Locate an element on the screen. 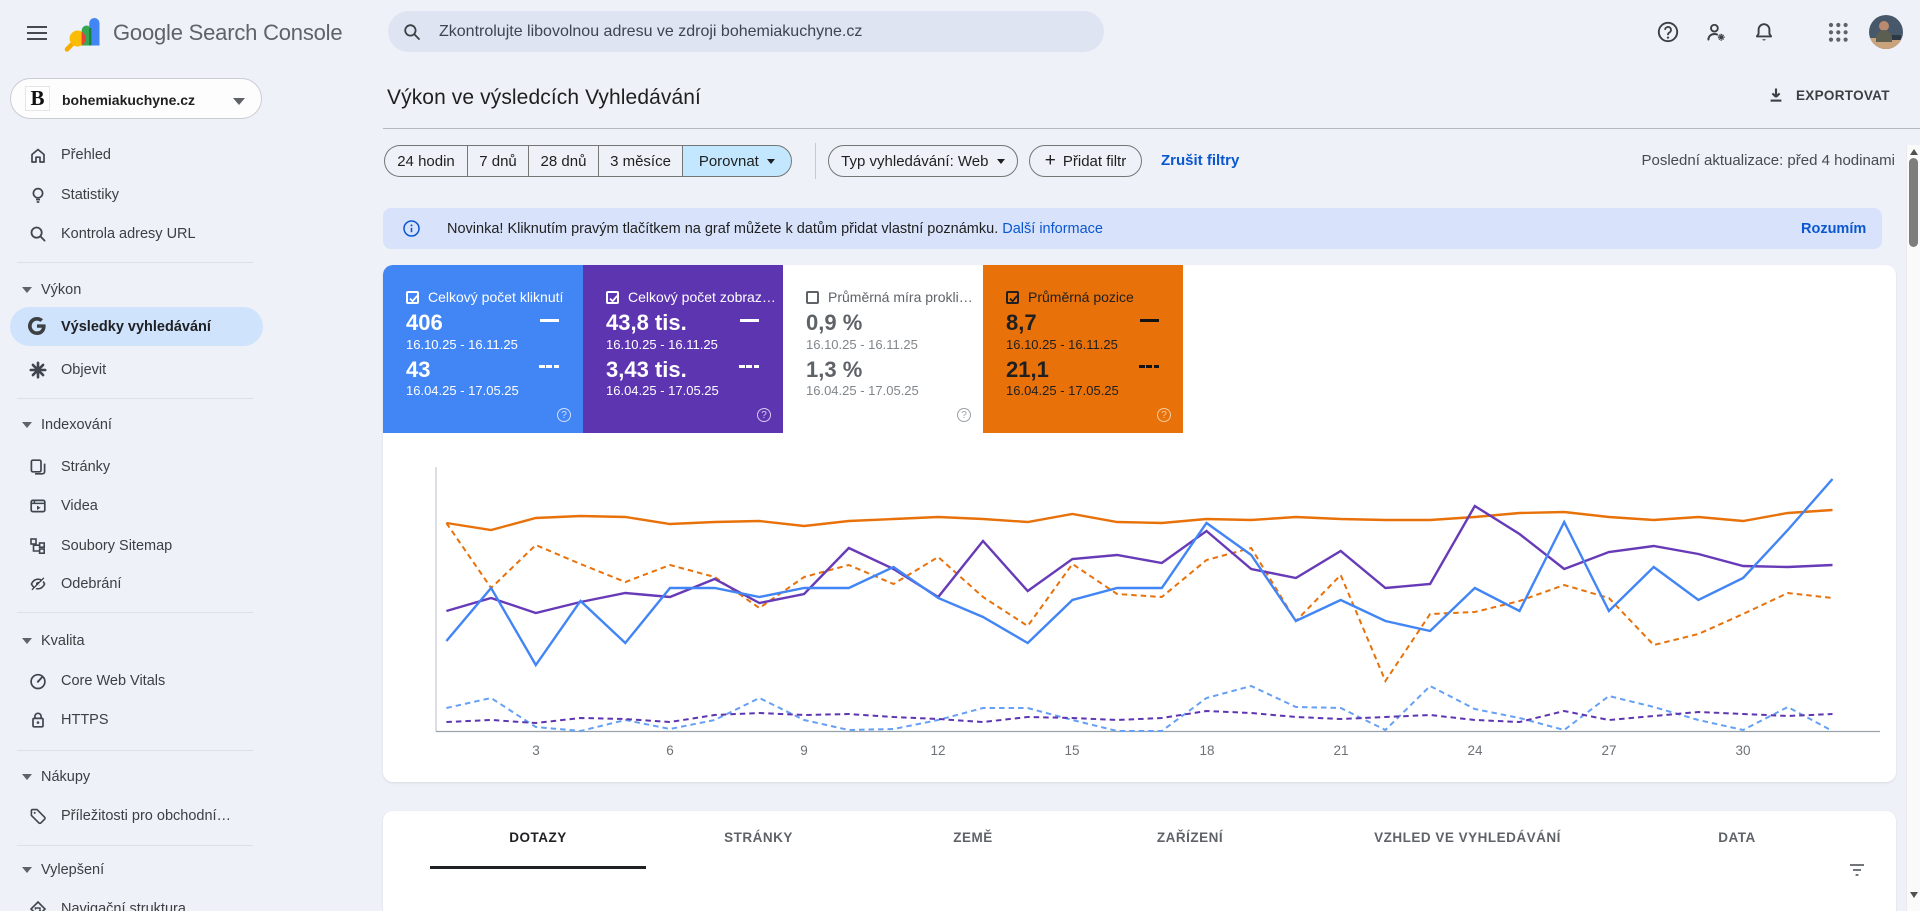 This screenshot has height=911, width=1920. svg-text: 15 is located at coordinates (1071, 750).